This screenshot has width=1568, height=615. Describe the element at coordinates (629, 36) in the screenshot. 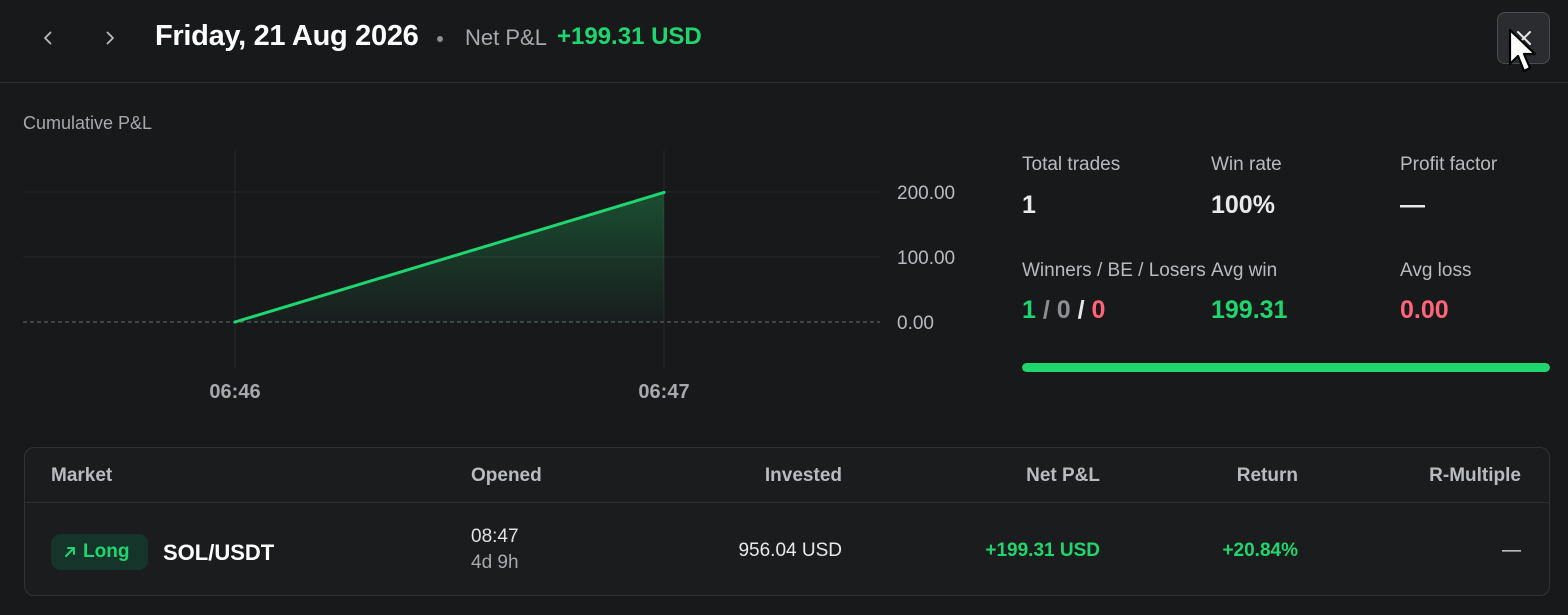

I see `net-pnl-value: +199.31 USD` at that location.